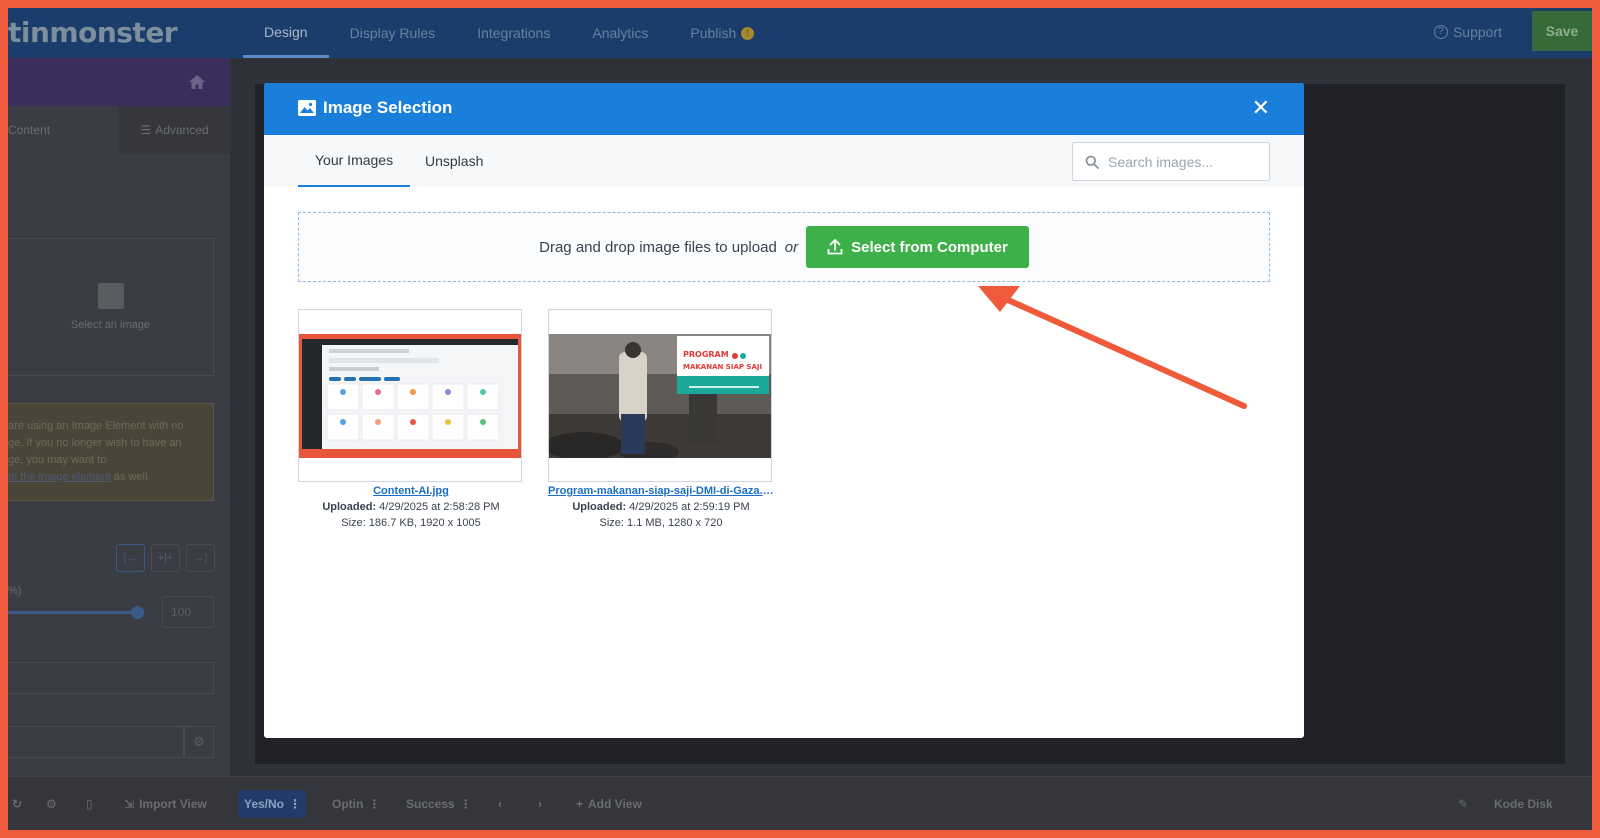 This screenshot has height=838, width=1600. I want to click on add-view-label: Add View, so click(615, 804).